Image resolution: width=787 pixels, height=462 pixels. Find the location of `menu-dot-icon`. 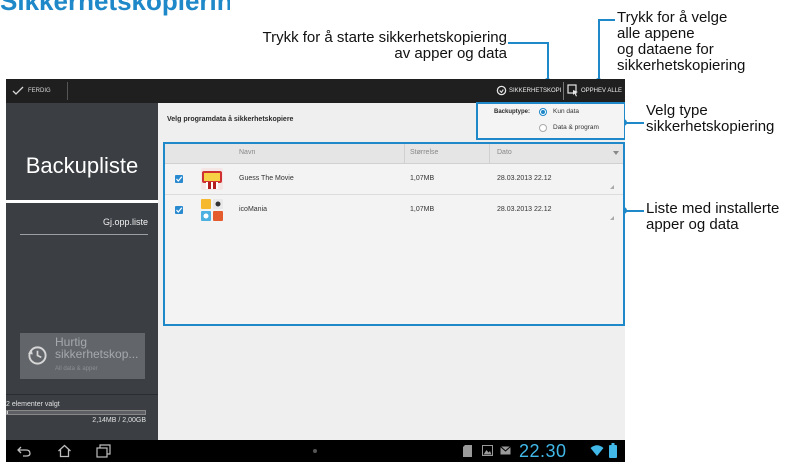

menu-dot-icon is located at coordinates (315, 451).